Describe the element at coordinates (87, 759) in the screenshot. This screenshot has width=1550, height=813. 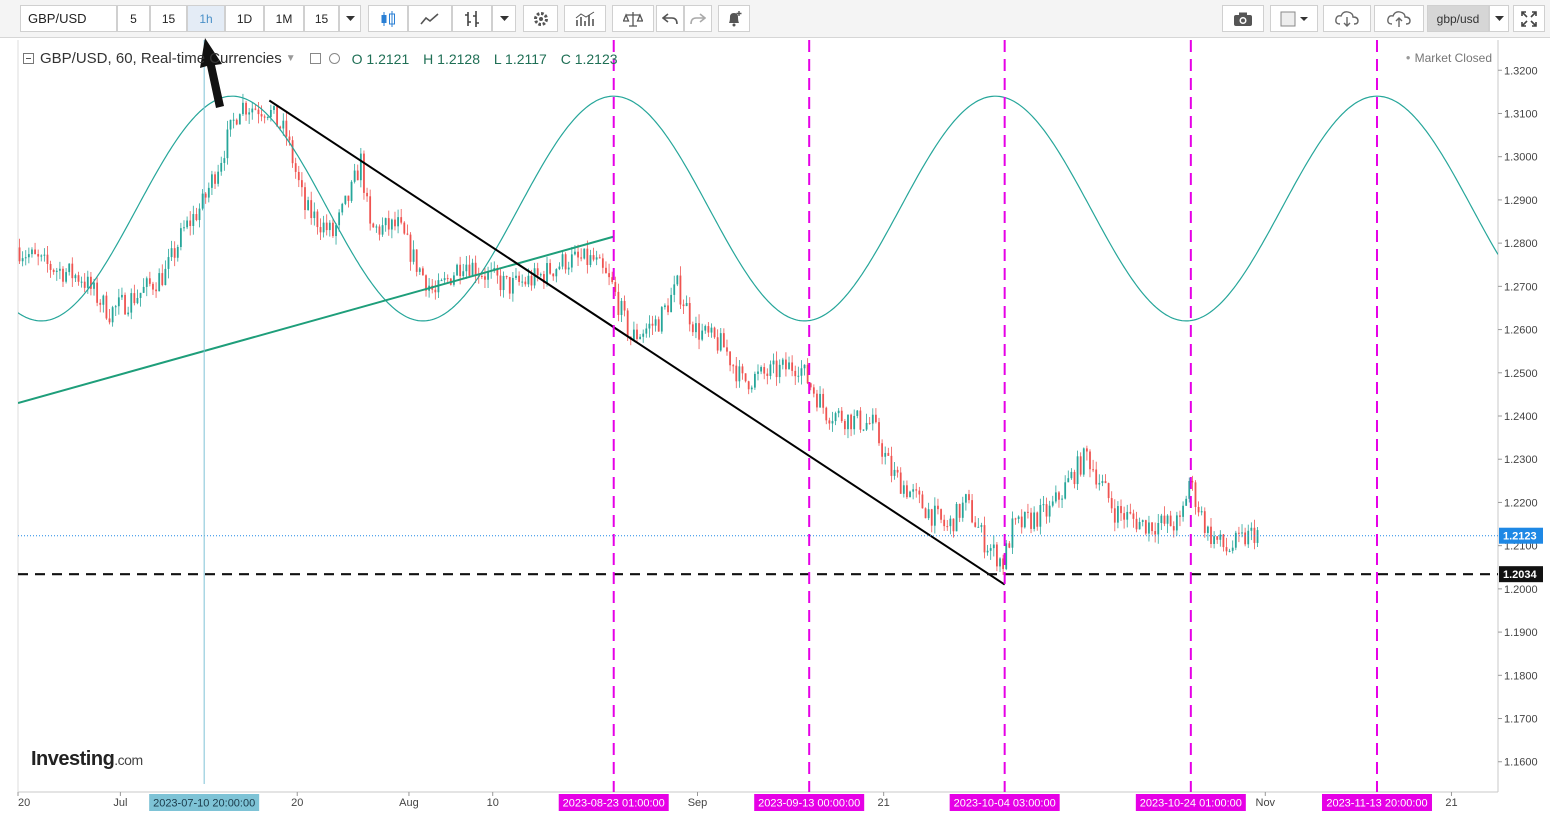
I see `investing-logo: Investing.com` at that location.